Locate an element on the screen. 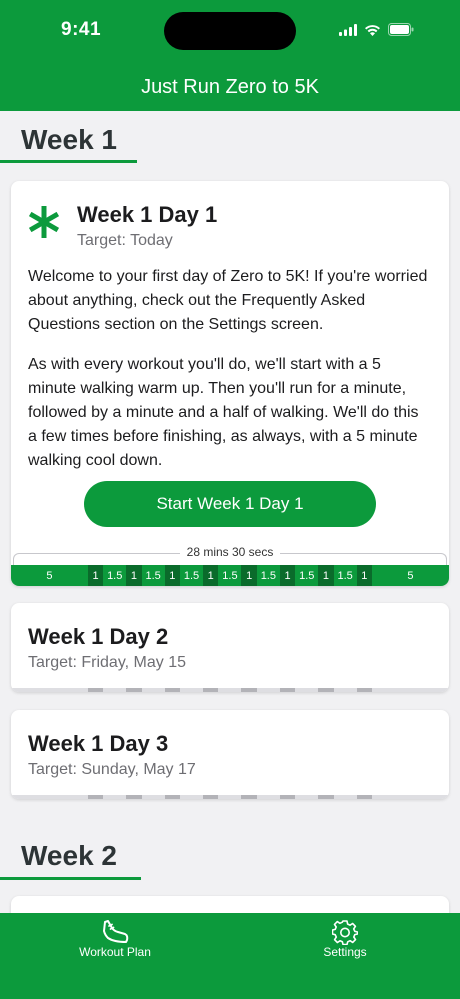 The width and height of the screenshot is (460, 999). top-bar: 9:41 Just Run Zero to 5K is located at coordinates (230, 55).